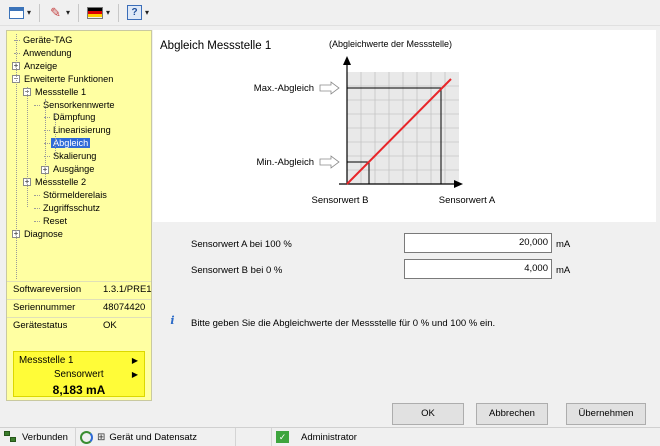 The height and width of the screenshot is (446, 660). I want to click on tree-item-sensorkennwerte: Sensorkennwerte, so click(75, 105).